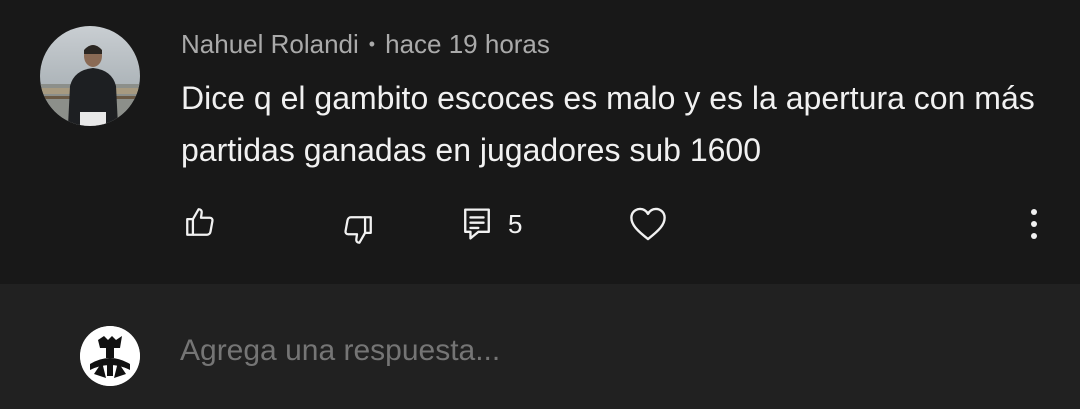  Describe the element at coordinates (90, 76) in the screenshot. I see `author-avatar` at that location.